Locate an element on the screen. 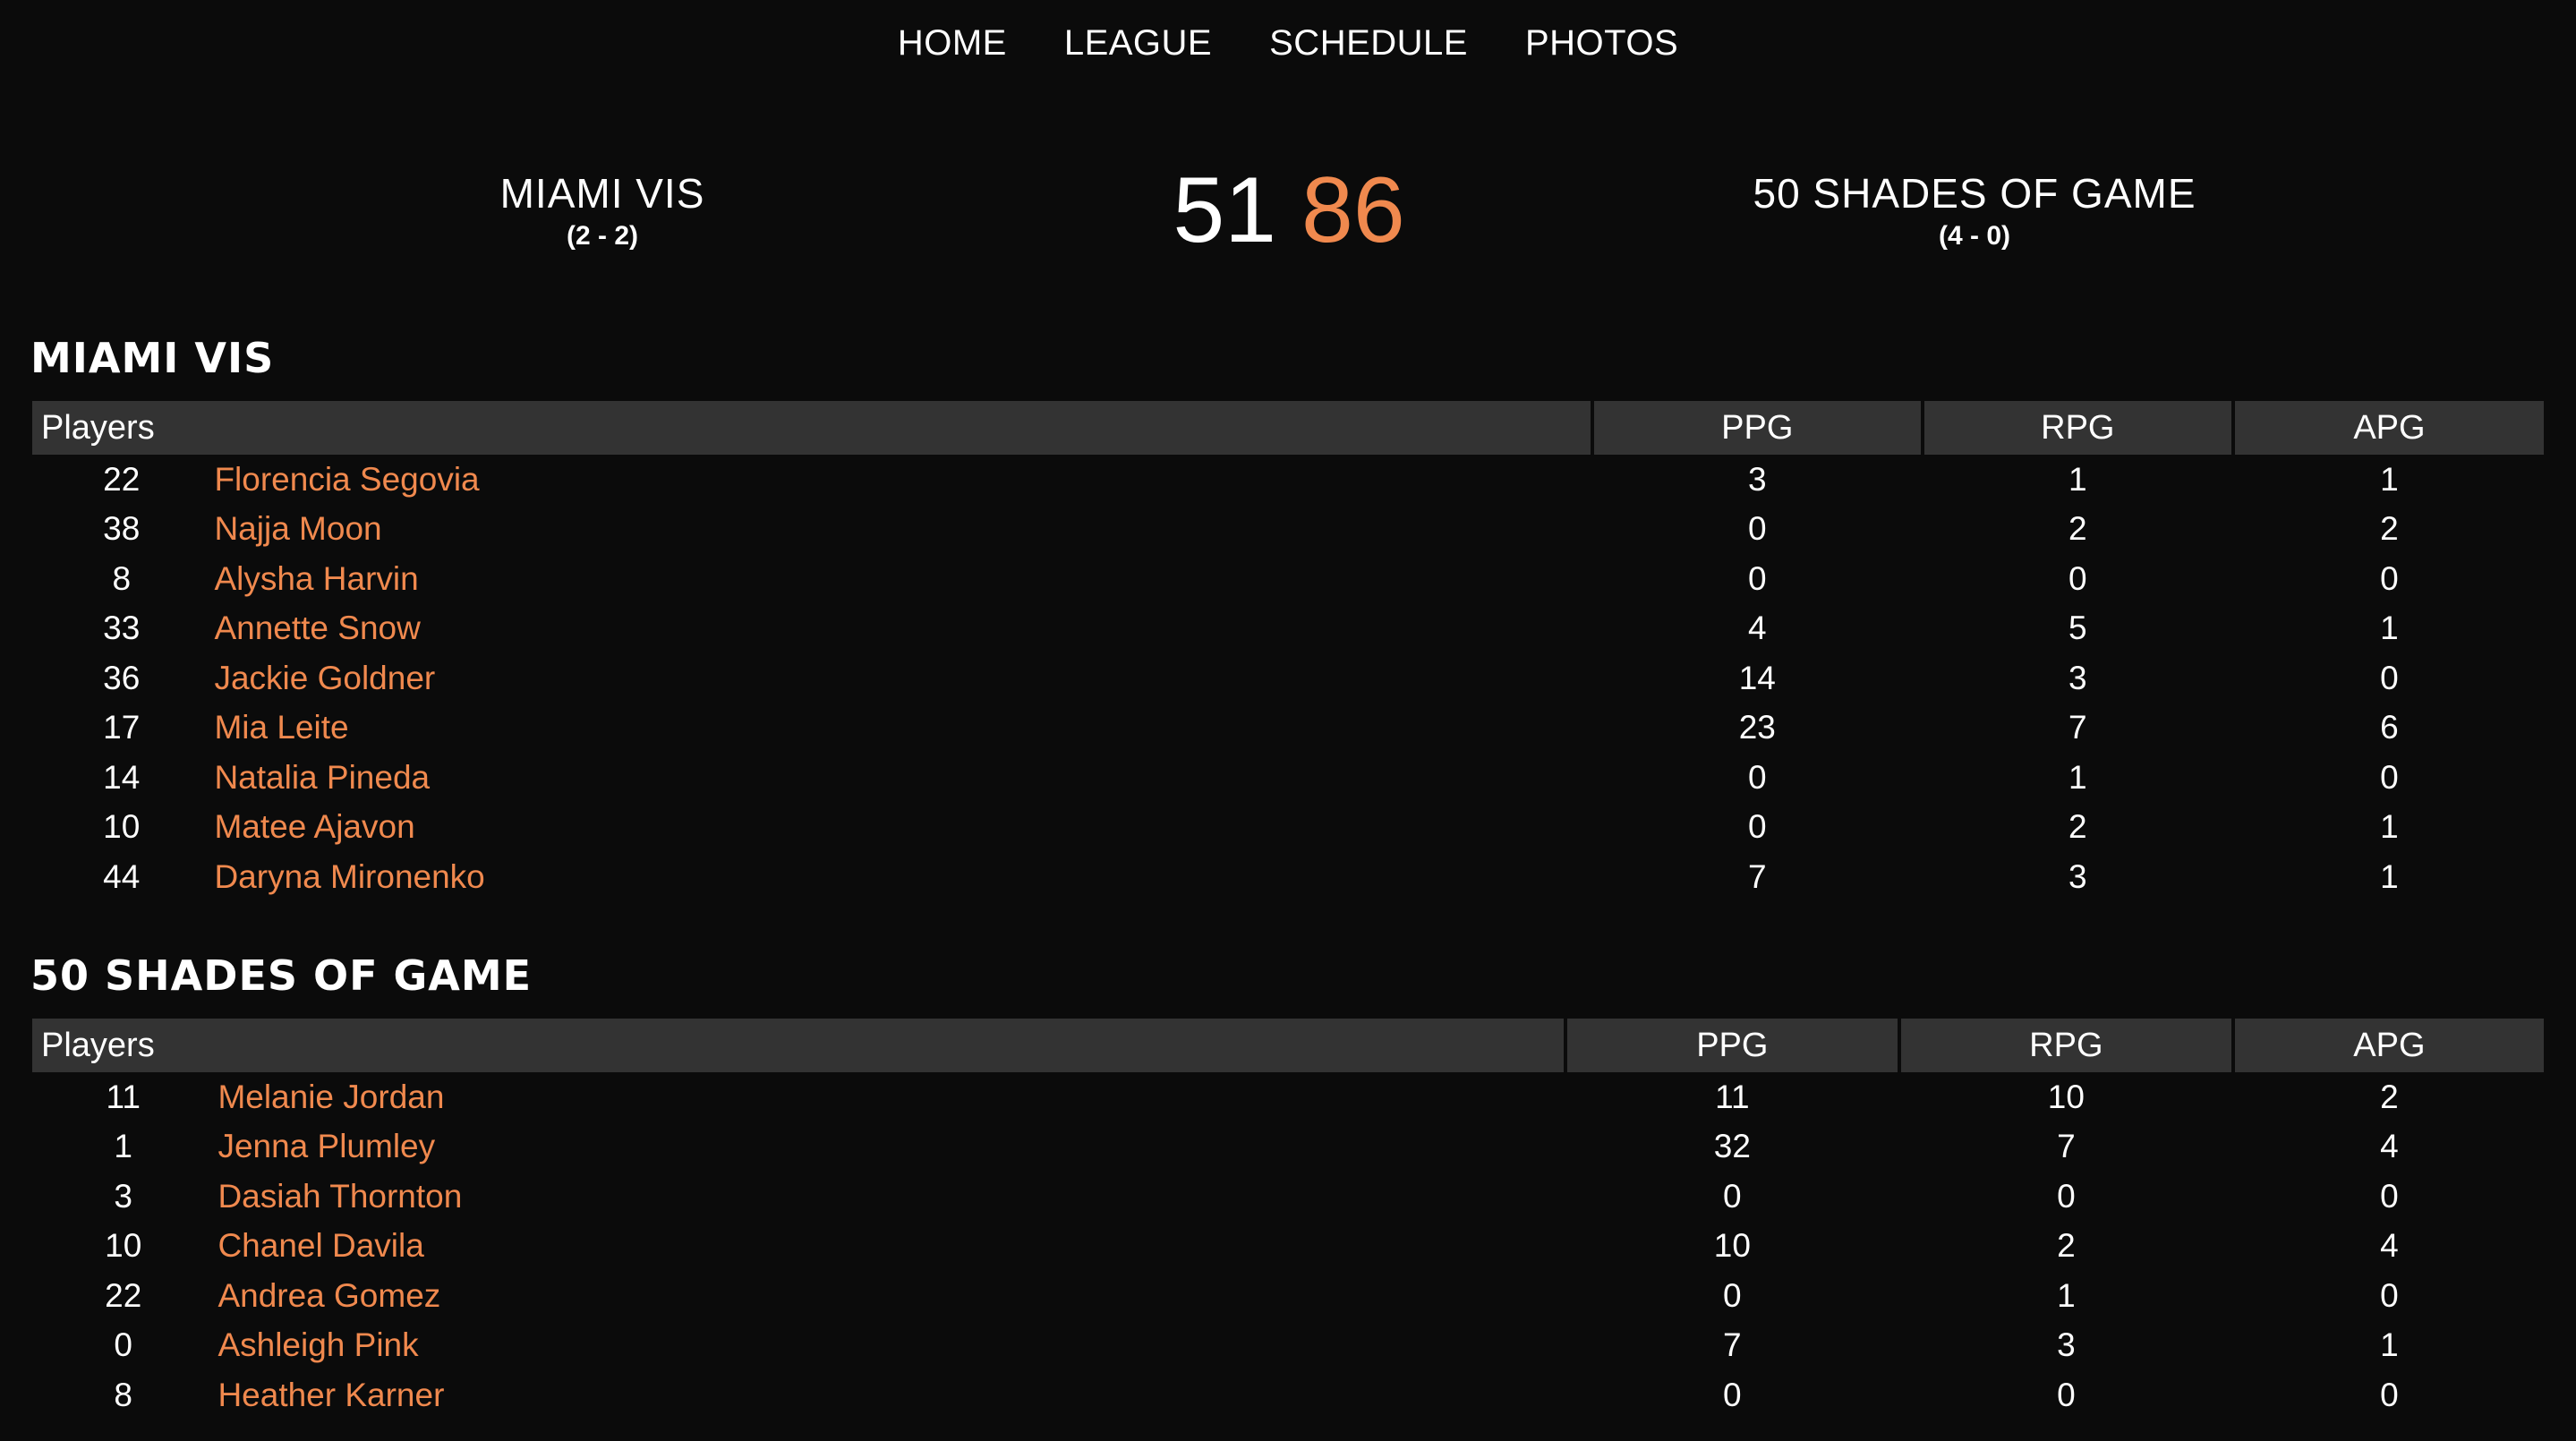 Image resolution: width=2576 pixels, height=1441 pixels. player-name-link: Florencia Segovia is located at coordinates (346, 479).